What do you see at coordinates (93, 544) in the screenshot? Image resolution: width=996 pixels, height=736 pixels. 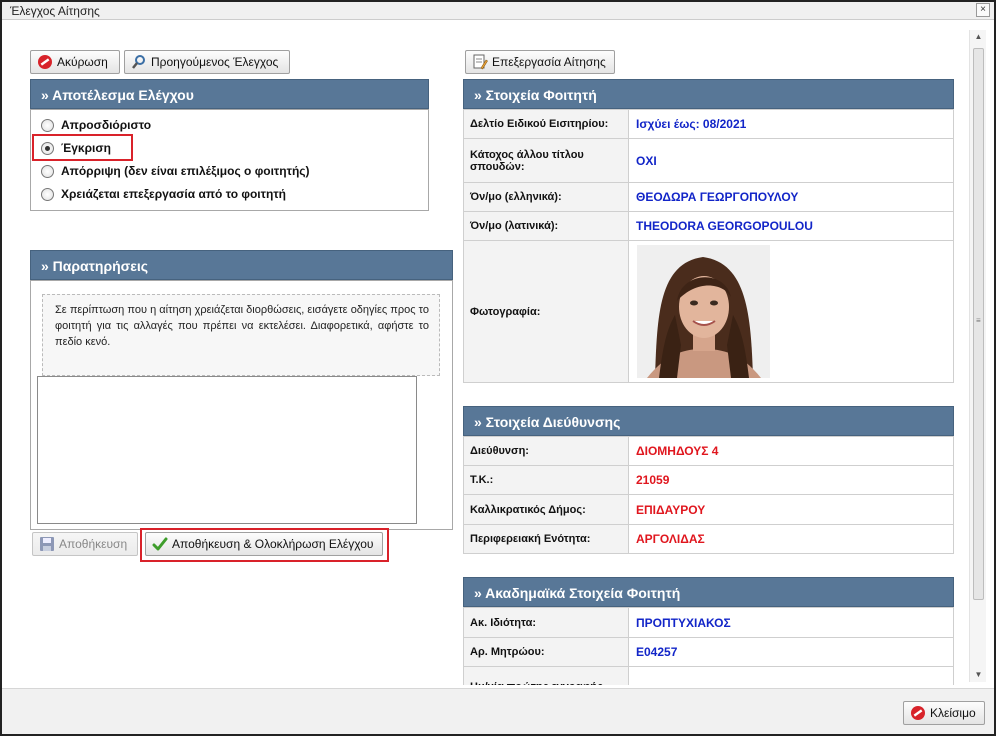 I see `save-label: Αποθήκευση` at bounding box center [93, 544].